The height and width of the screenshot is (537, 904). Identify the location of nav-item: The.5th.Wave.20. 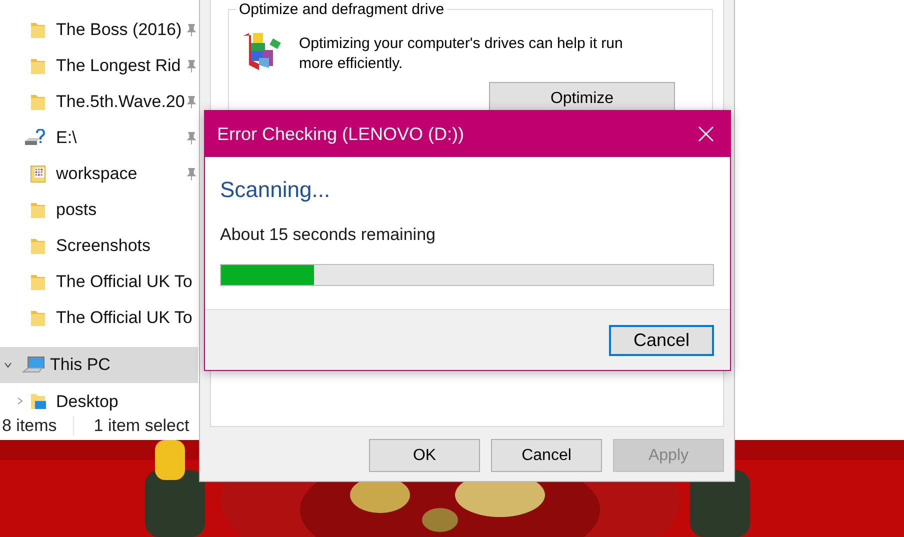
(99, 102).